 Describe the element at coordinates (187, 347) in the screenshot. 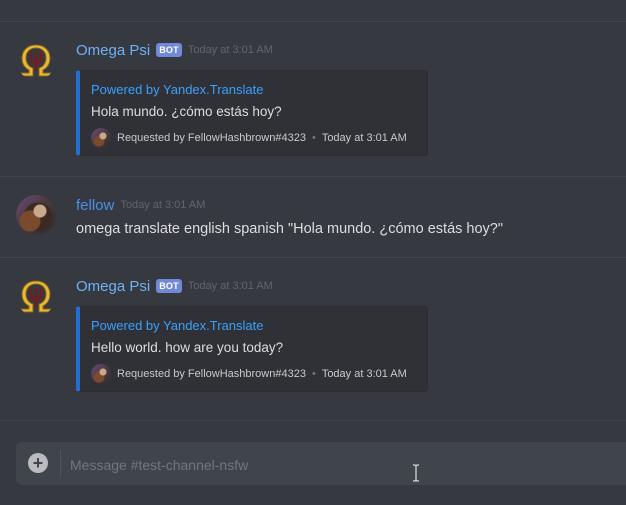

I see `embed-description: Hello world. how are you today?` at that location.